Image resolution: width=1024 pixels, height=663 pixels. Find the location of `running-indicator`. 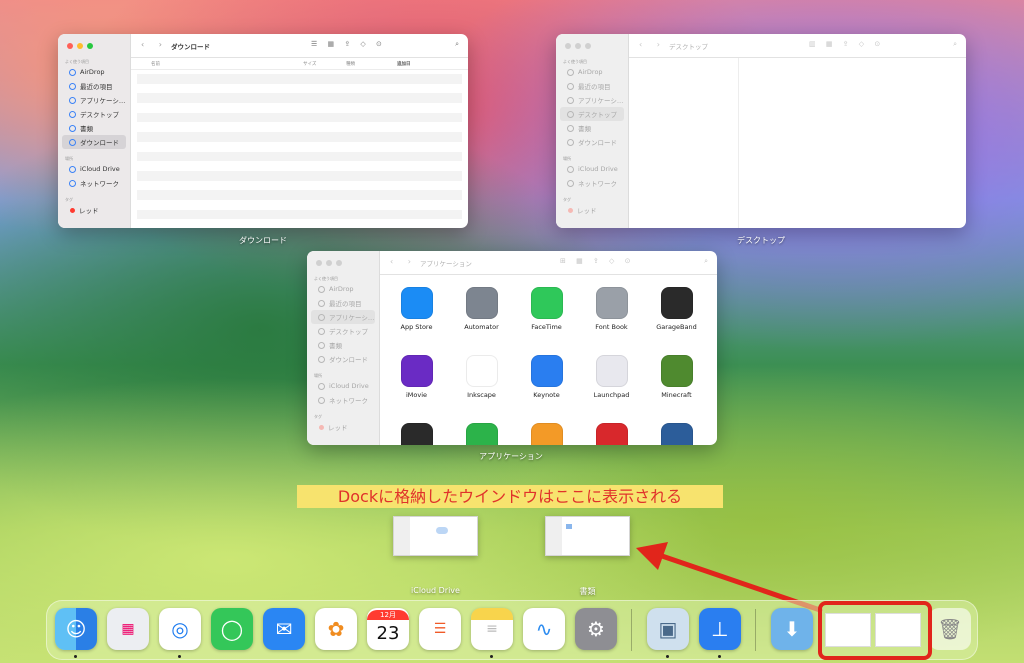

running-indicator is located at coordinates (667, 656).